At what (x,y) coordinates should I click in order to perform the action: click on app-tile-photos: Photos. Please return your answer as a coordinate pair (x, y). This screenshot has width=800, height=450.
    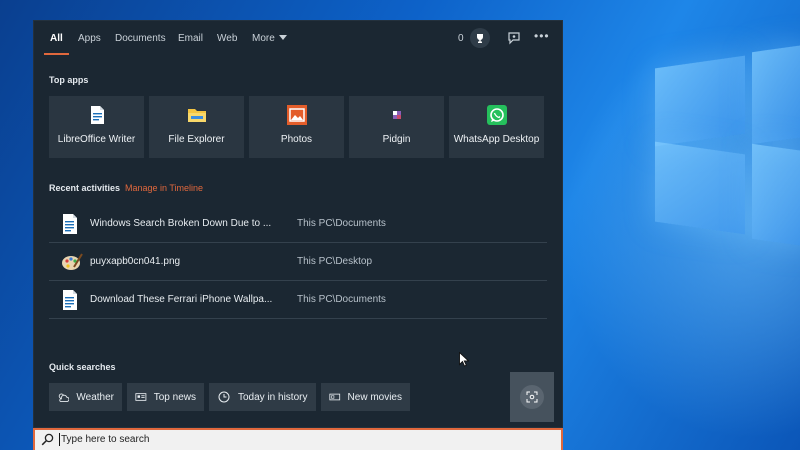
    Looking at the image, I should click on (296, 127).